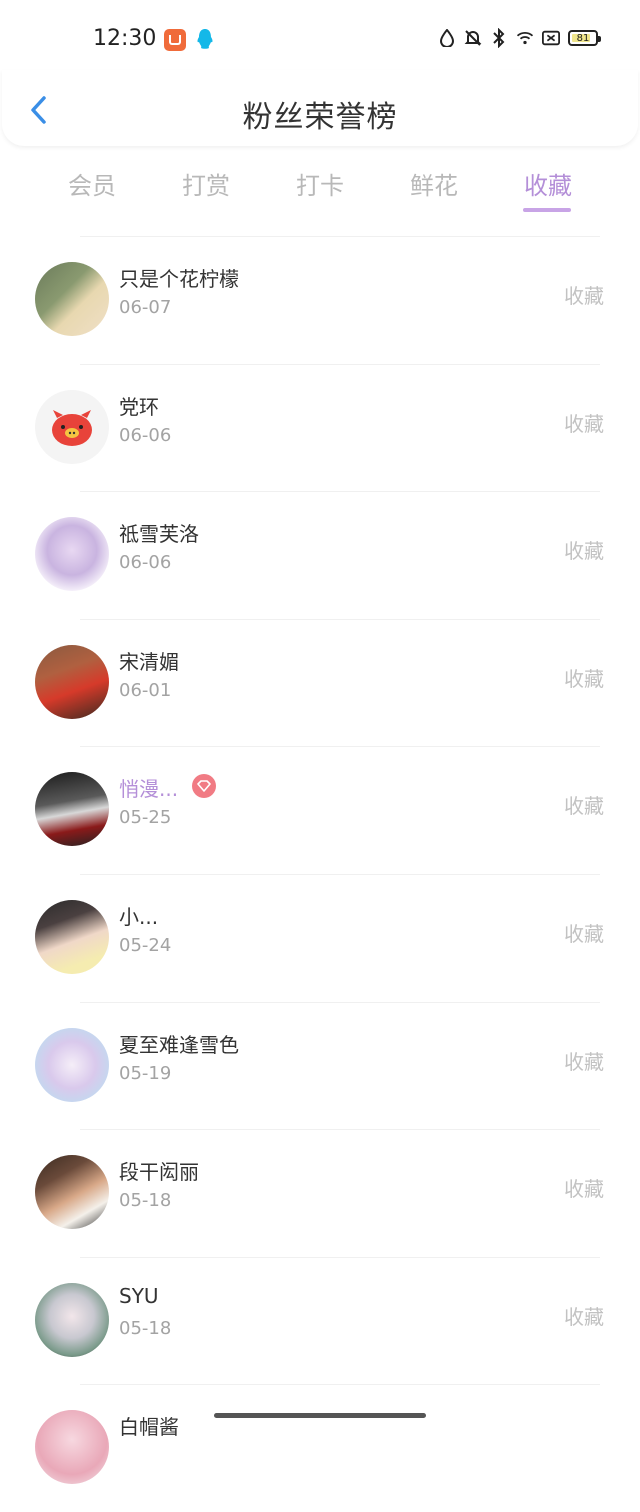  Describe the element at coordinates (159, 534) in the screenshot. I see `fan-name: 祗雪芙洛` at that location.